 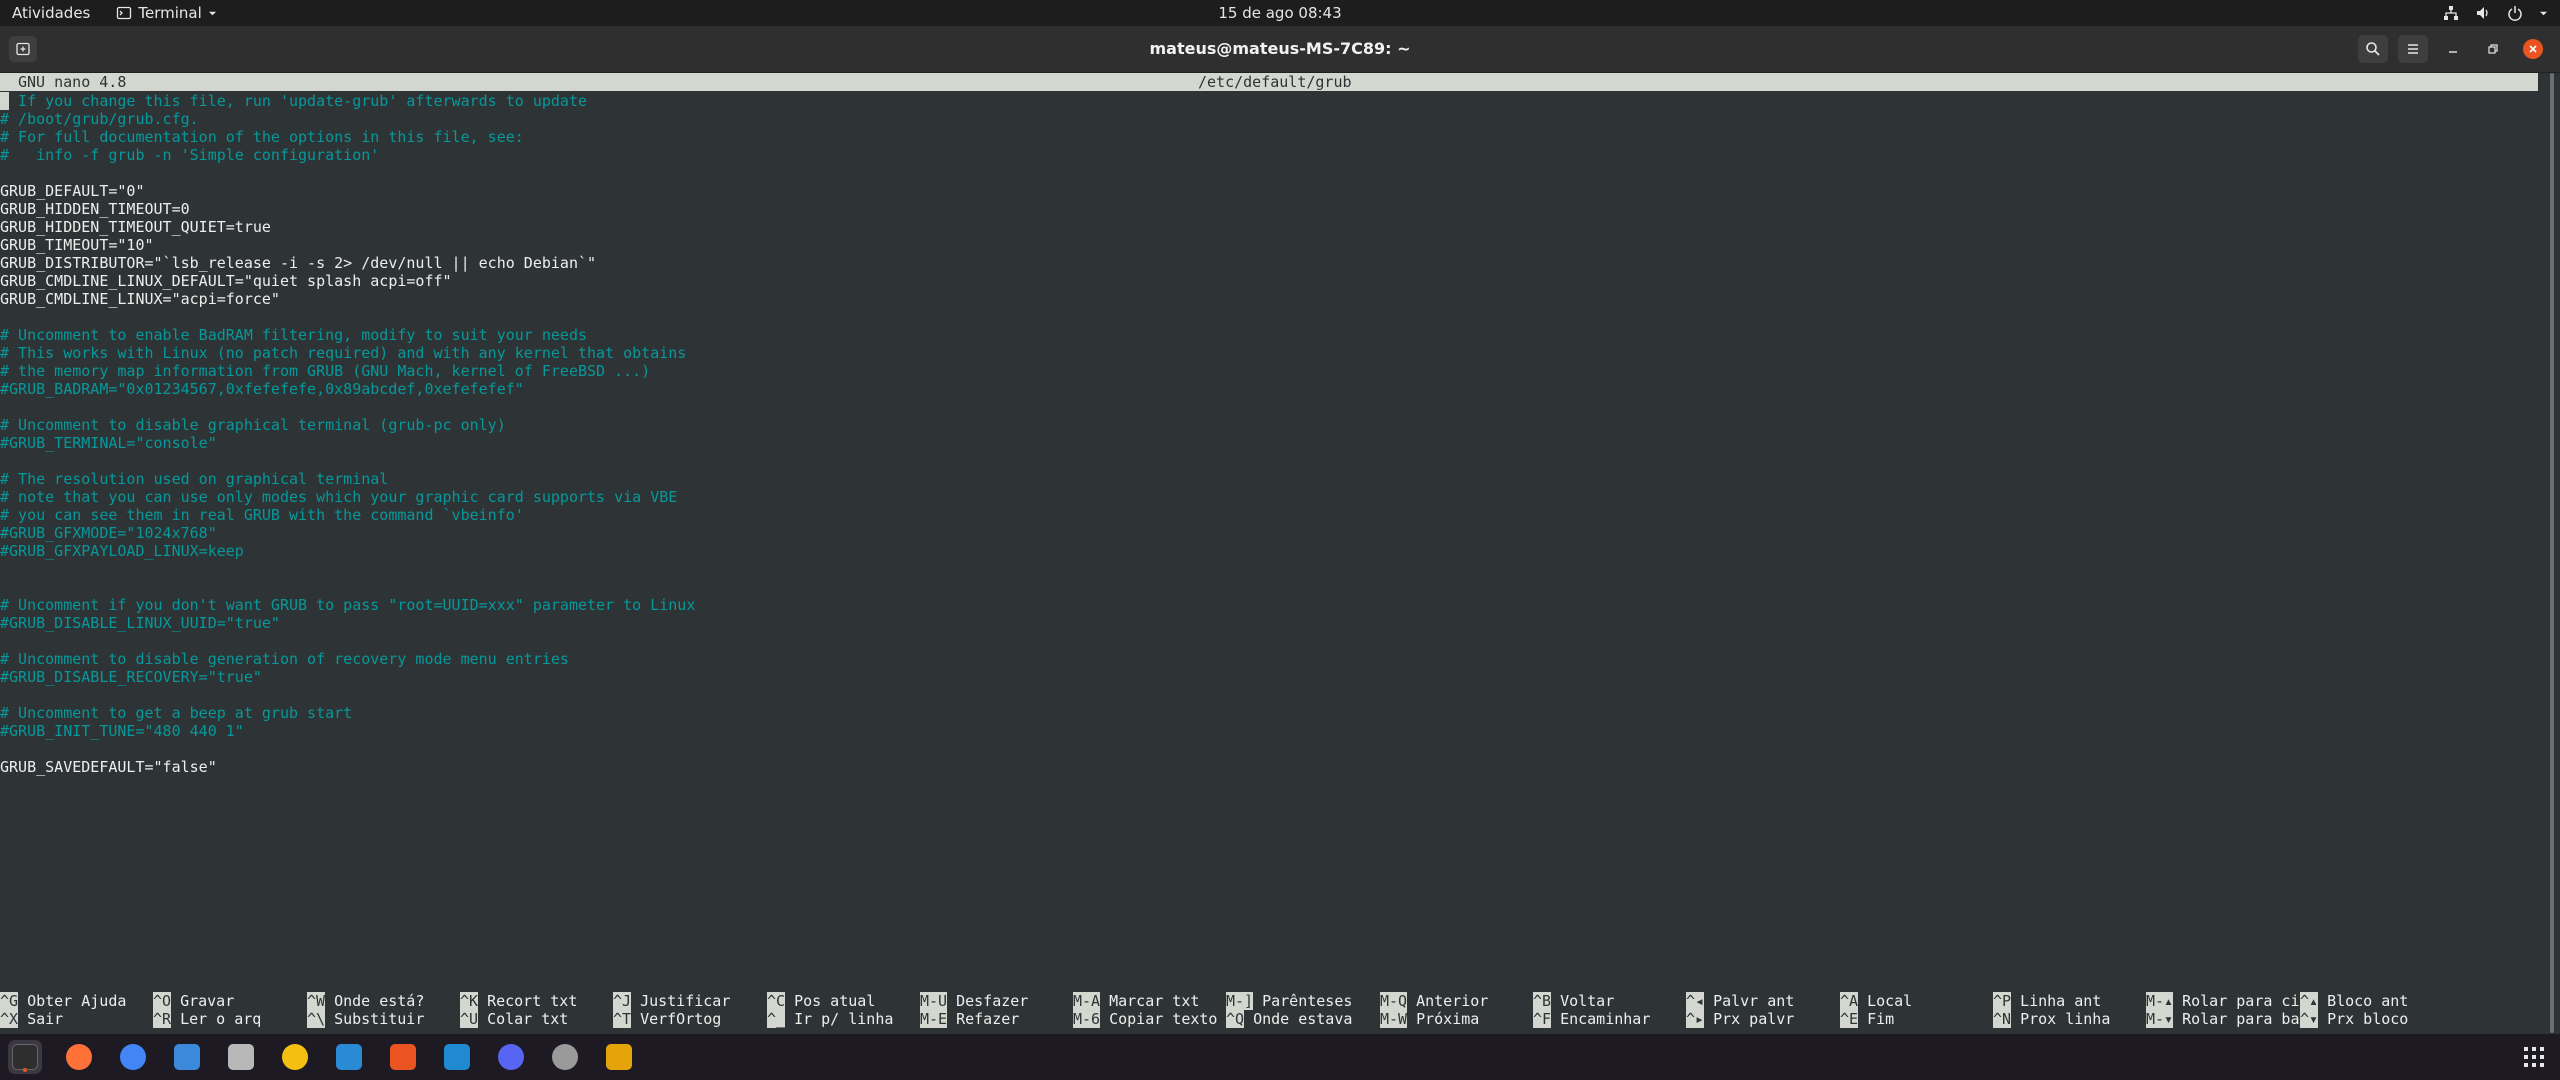 I want to click on shortcut-label: Parênteses, so click(x=1307, y=1001).